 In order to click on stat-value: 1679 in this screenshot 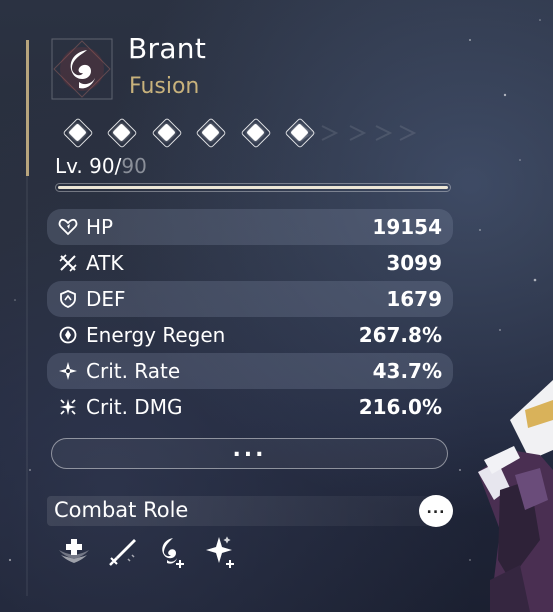, I will do `click(414, 299)`.